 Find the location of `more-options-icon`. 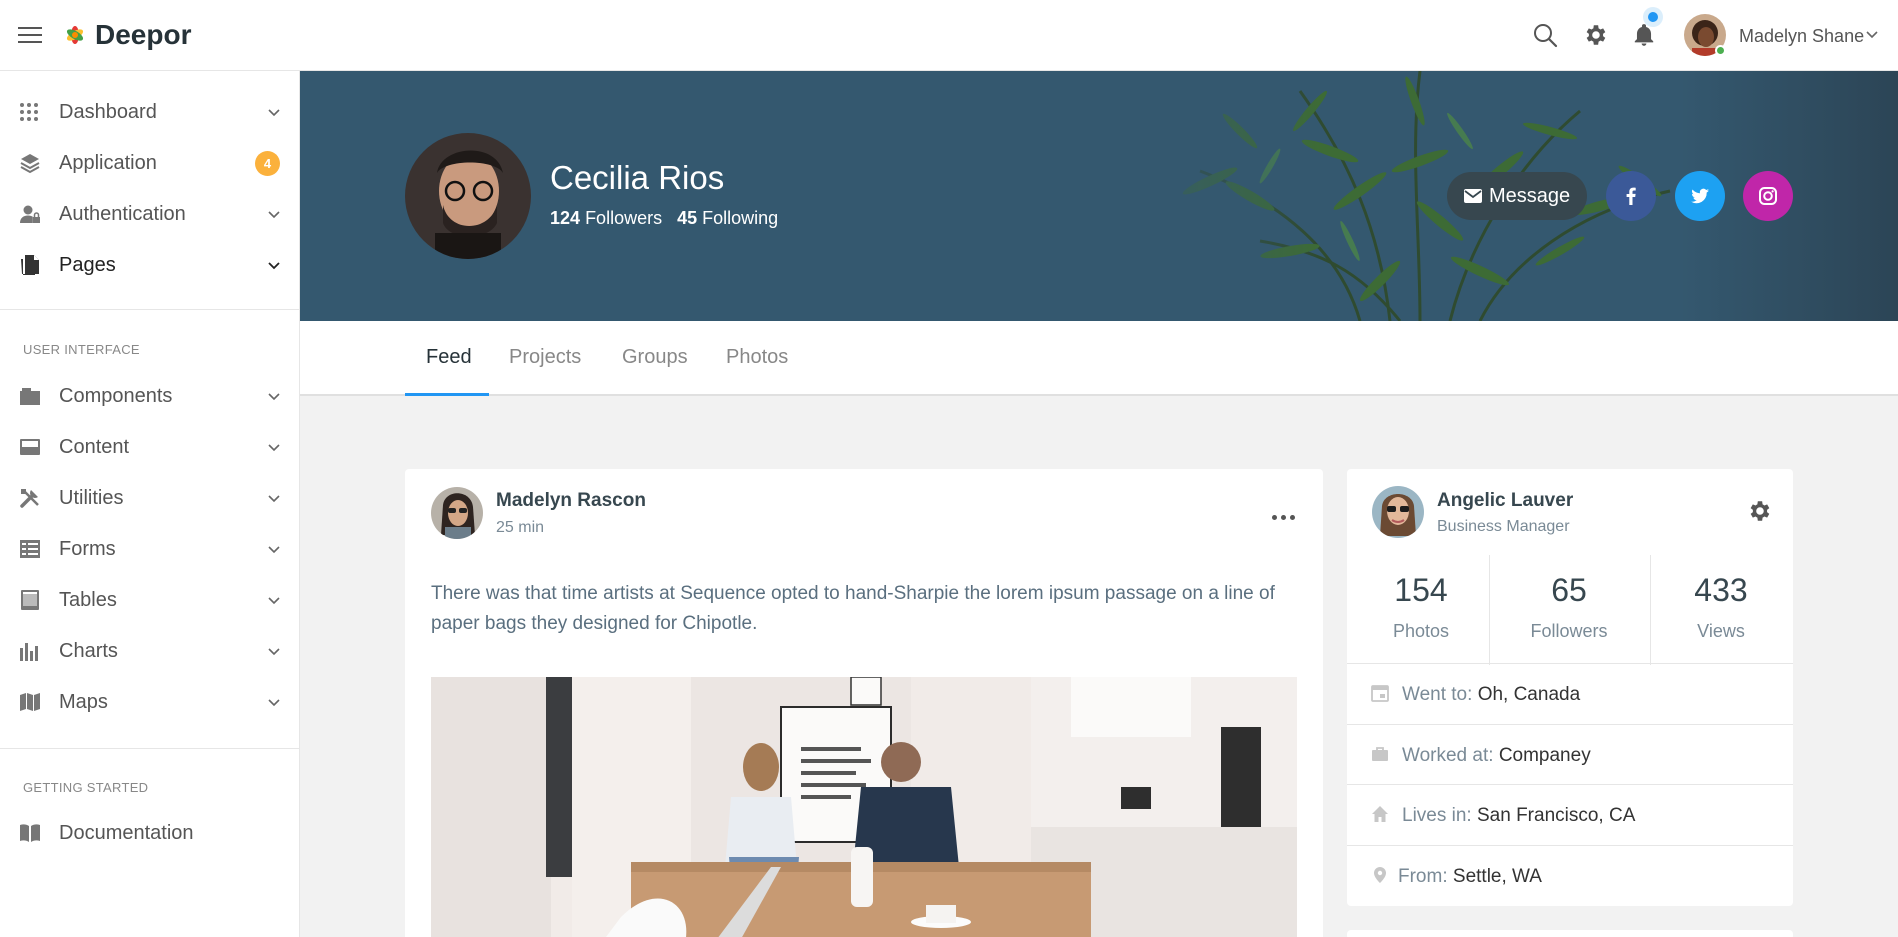

more-options-icon is located at coordinates (1286, 513).